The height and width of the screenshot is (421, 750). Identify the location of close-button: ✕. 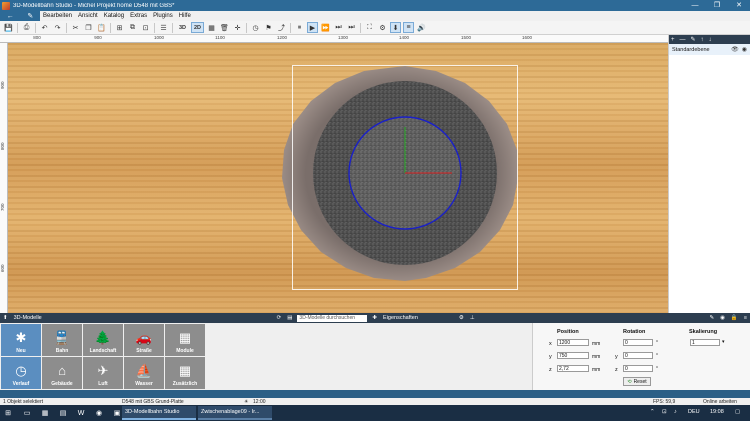
(739, 5).